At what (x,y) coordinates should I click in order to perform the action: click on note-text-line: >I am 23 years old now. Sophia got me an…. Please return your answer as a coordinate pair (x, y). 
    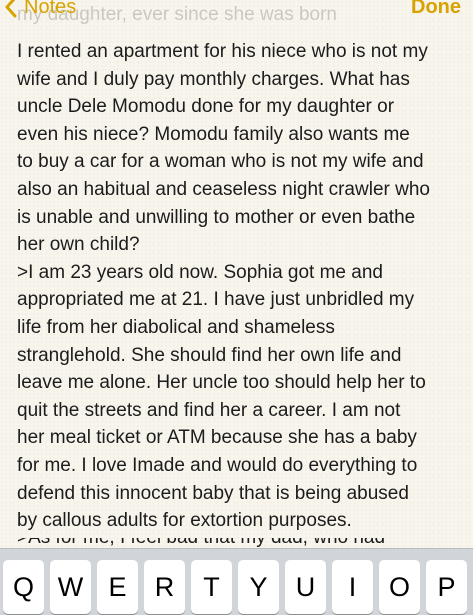
    Looking at the image, I should click on (200, 272).